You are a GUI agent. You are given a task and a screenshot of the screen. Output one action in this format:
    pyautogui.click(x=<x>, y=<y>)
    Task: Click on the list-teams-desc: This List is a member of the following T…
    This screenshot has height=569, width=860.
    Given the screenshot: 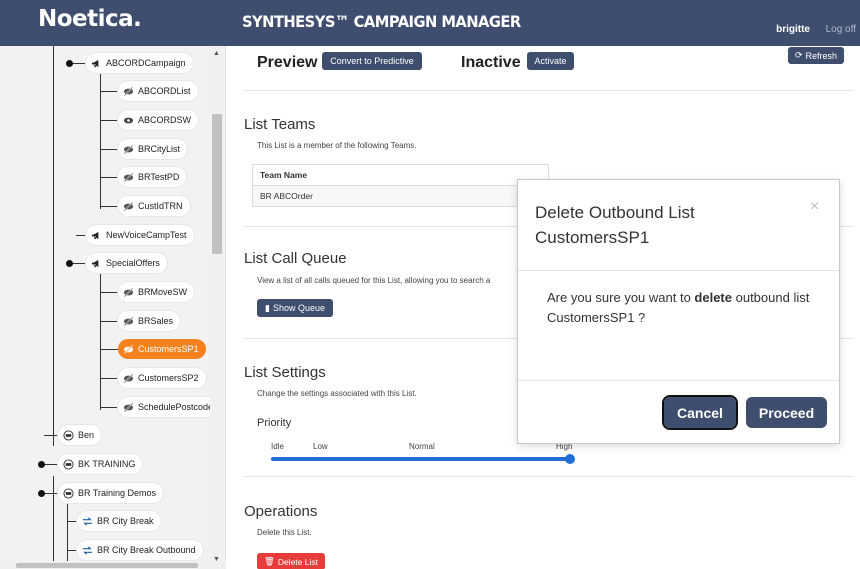 What is the action you would take?
    pyautogui.click(x=337, y=145)
    